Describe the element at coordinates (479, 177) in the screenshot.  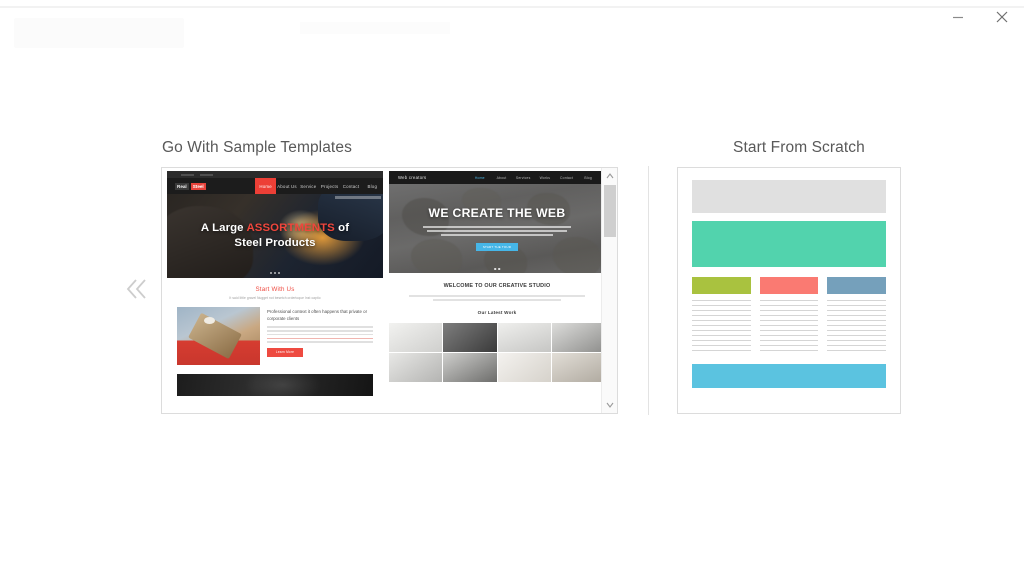
I see `t2-menu-item-home: Home` at that location.